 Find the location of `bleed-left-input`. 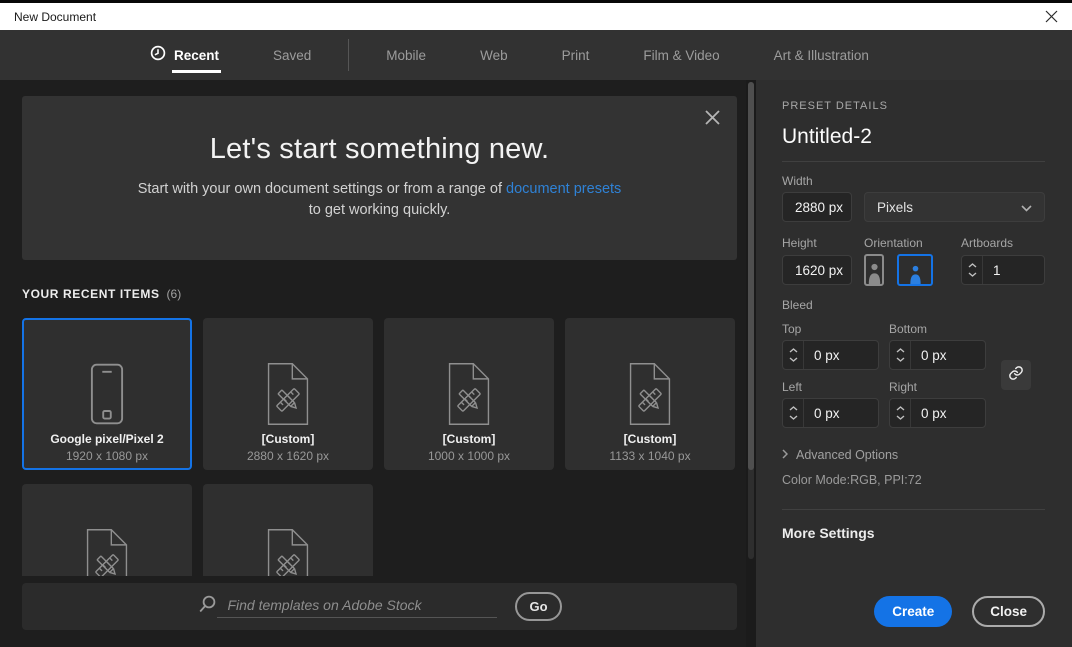

bleed-left-input is located at coordinates (841, 413).